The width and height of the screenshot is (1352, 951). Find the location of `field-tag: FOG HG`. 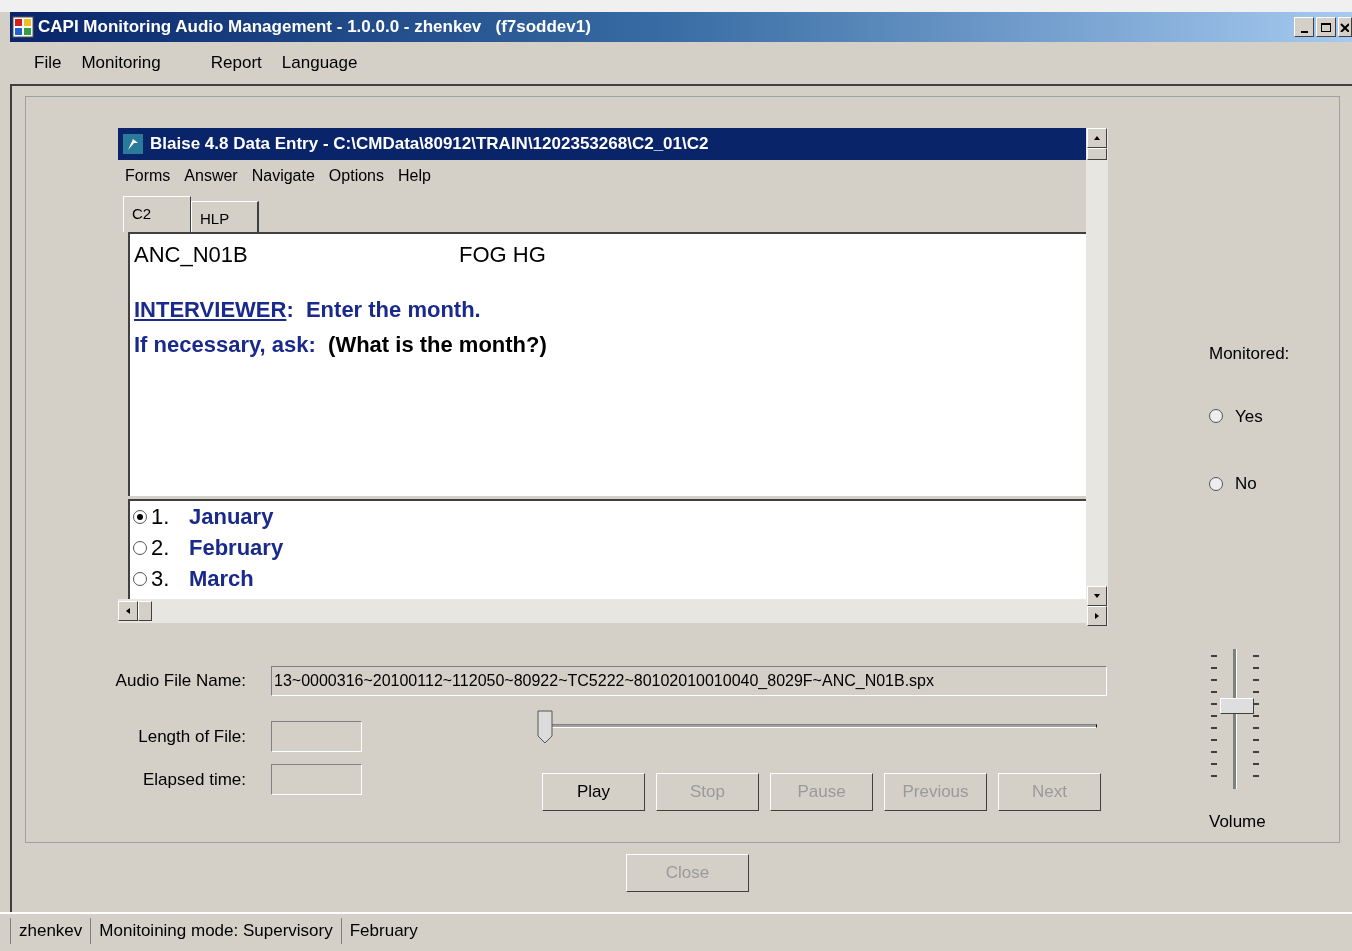

field-tag: FOG HG is located at coordinates (502, 254).